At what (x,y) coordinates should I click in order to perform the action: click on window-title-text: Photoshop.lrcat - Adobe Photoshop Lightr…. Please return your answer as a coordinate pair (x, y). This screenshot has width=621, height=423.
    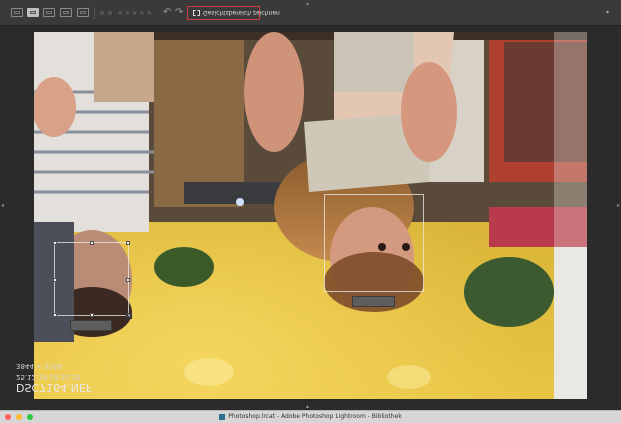
    Looking at the image, I should click on (315, 416).